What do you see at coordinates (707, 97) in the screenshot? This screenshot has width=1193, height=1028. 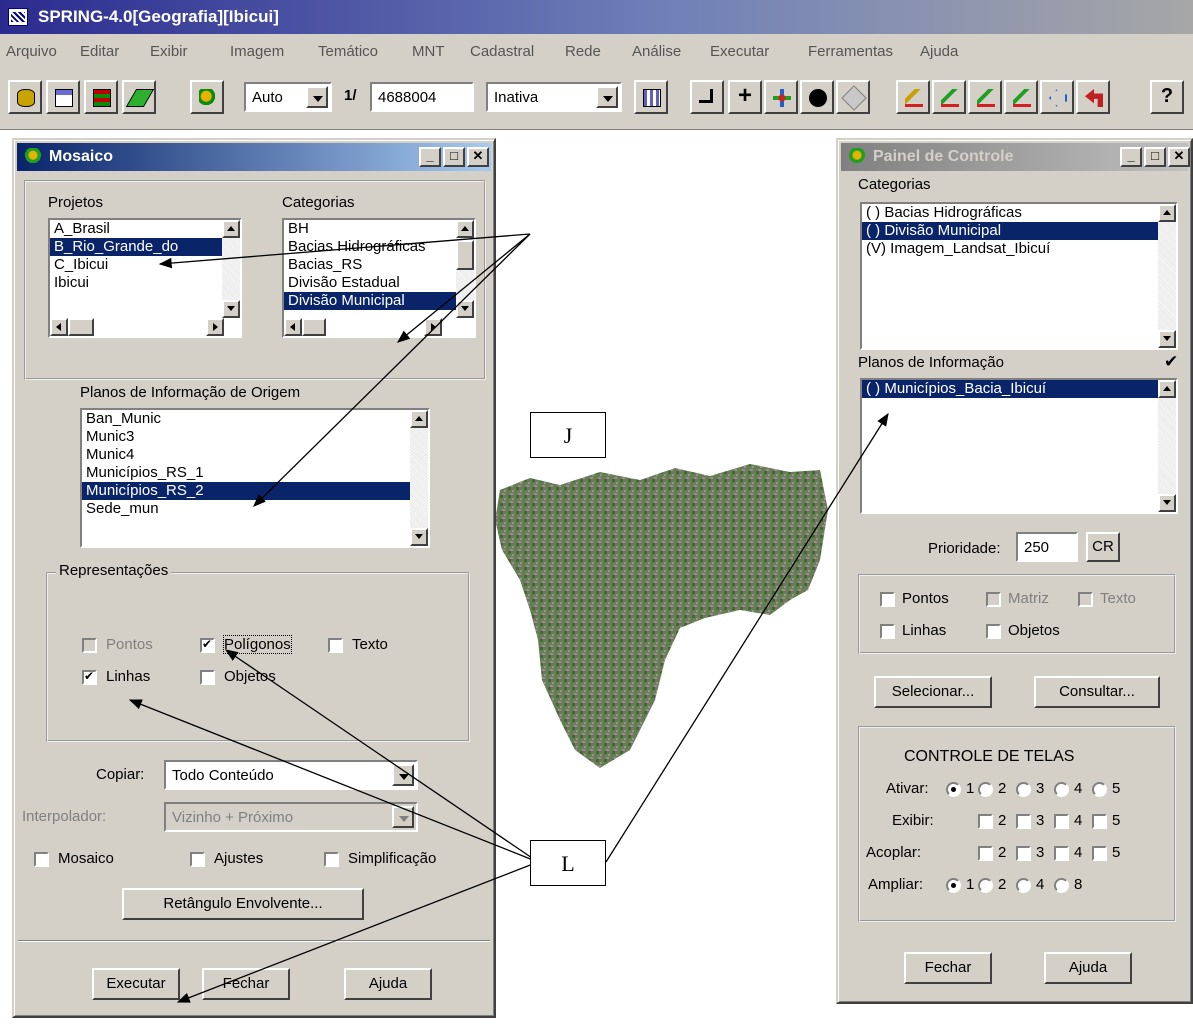 I see `cursor-button` at bounding box center [707, 97].